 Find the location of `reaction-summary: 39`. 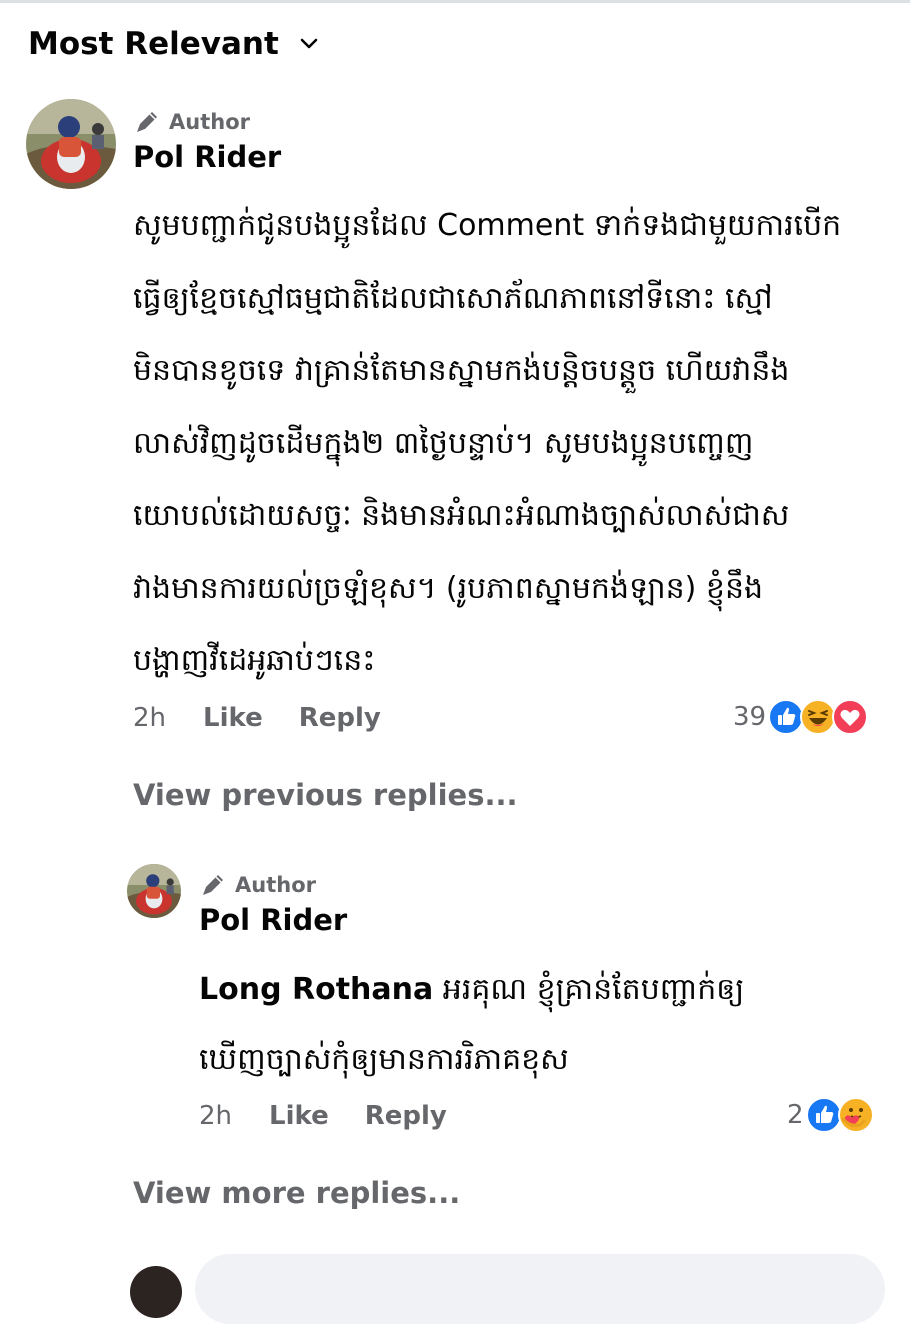

reaction-summary: 39 is located at coordinates (801, 717).